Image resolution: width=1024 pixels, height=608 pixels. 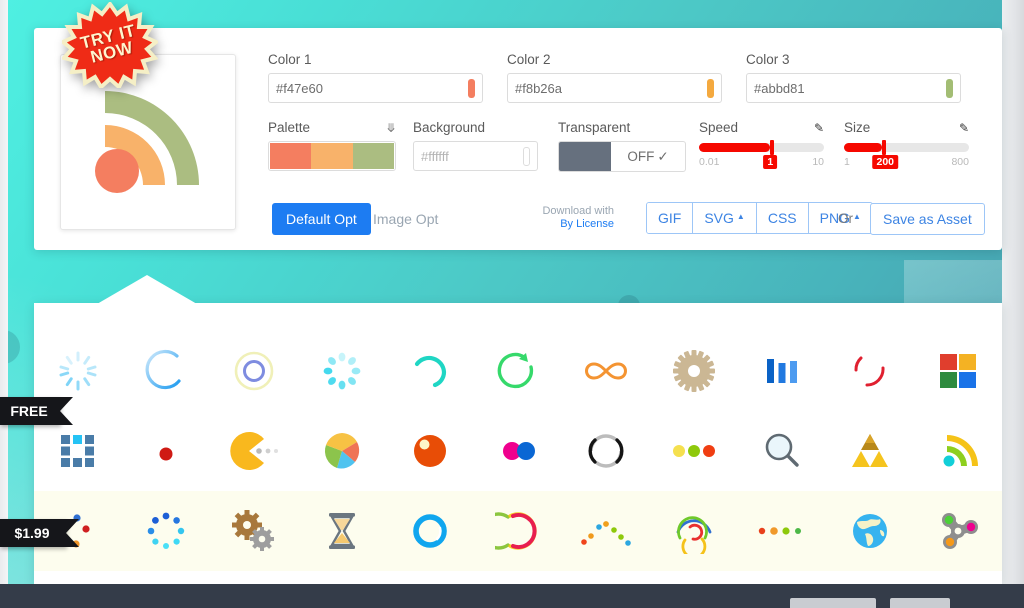 What do you see at coordinates (290, 59) in the screenshot?
I see `color-1-label: Color 1` at bounding box center [290, 59].